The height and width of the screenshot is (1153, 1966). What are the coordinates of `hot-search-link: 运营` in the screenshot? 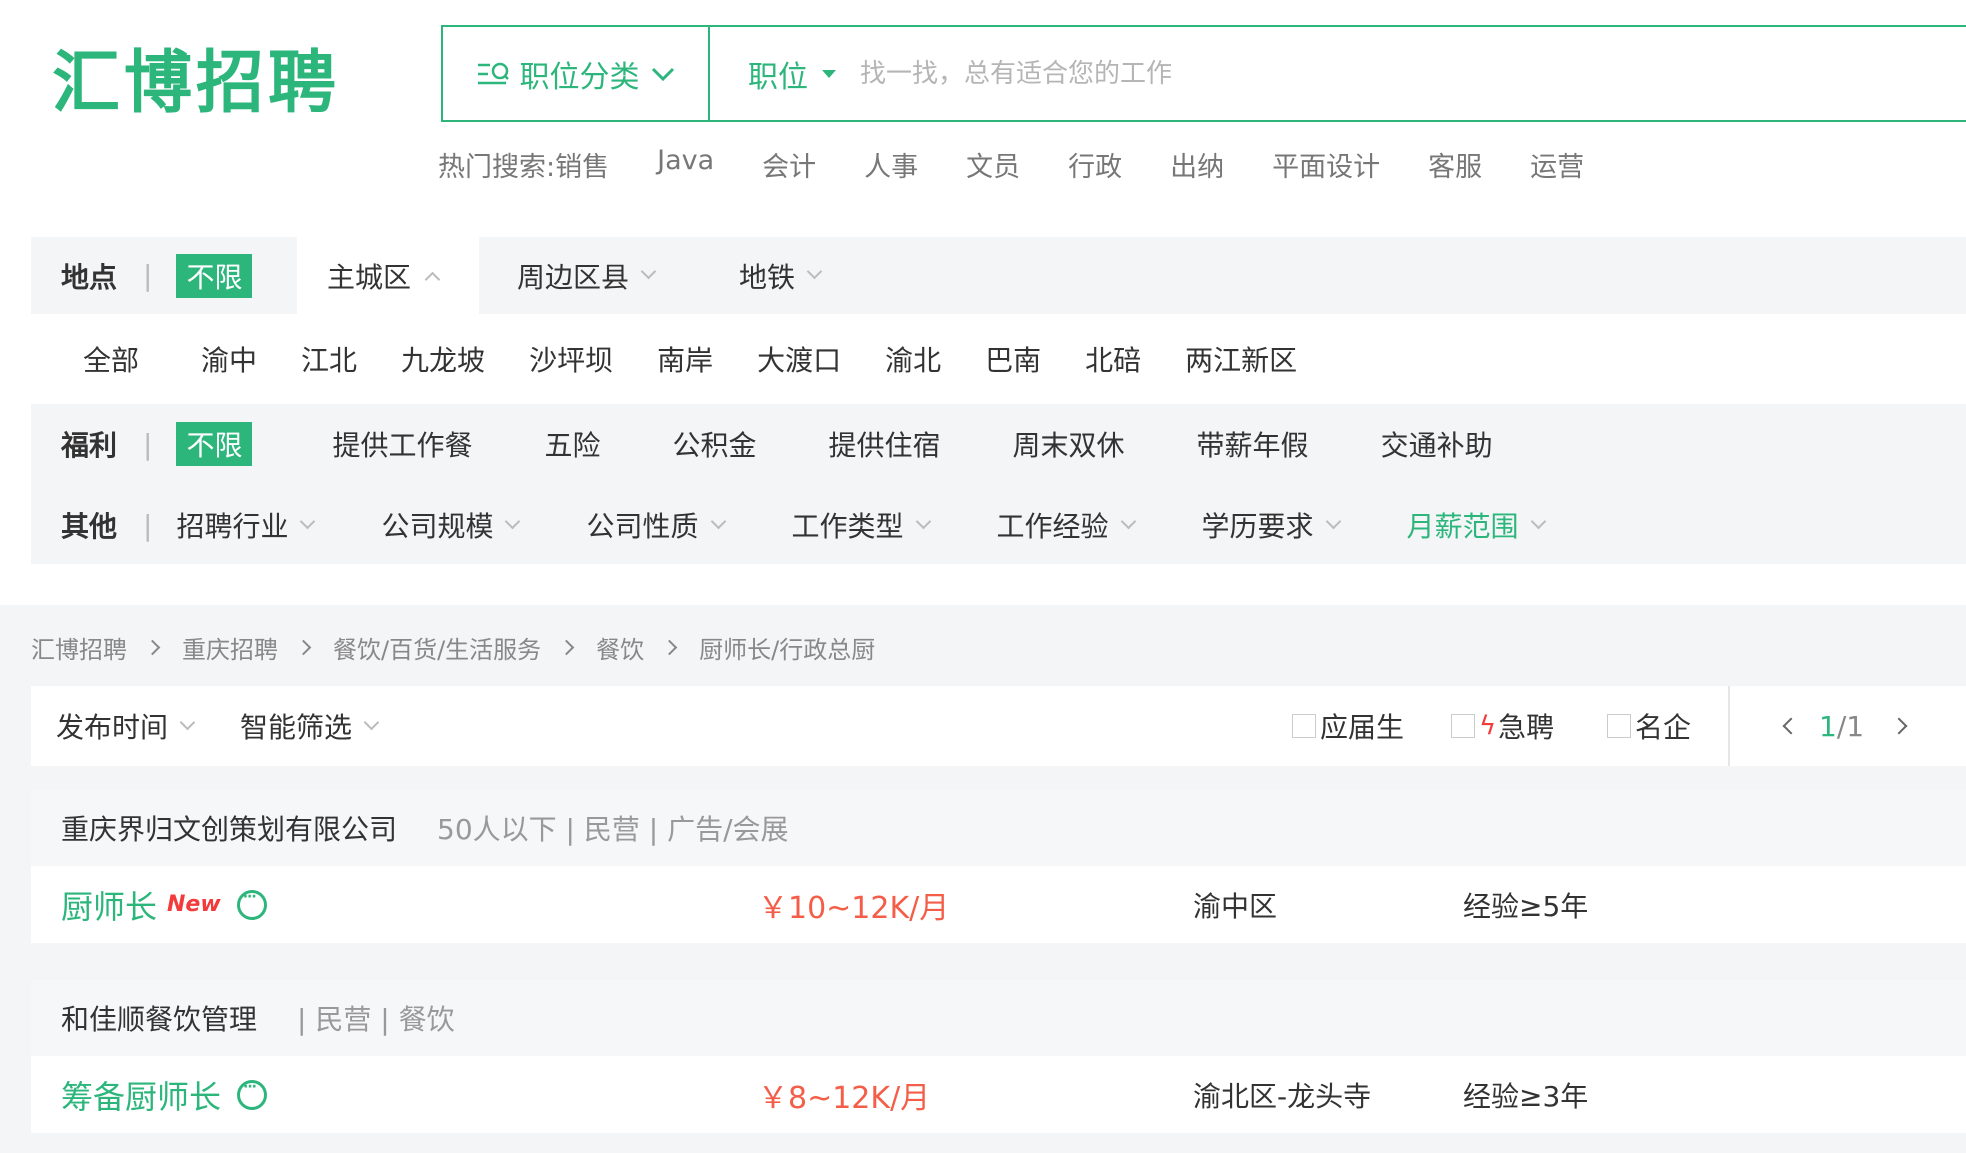 It's located at (1557, 164).